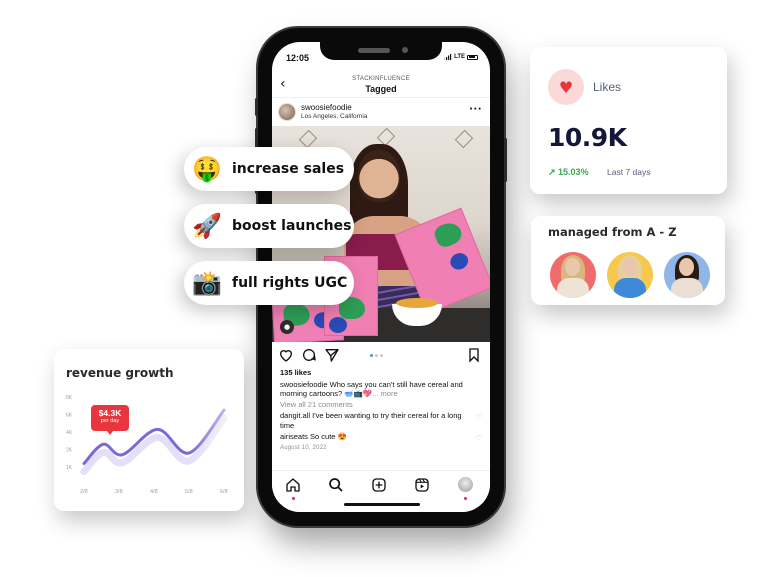 This screenshot has height=577, width=767. Describe the element at coordinates (382, 504) in the screenshot. I see `home-indicator` at that location.